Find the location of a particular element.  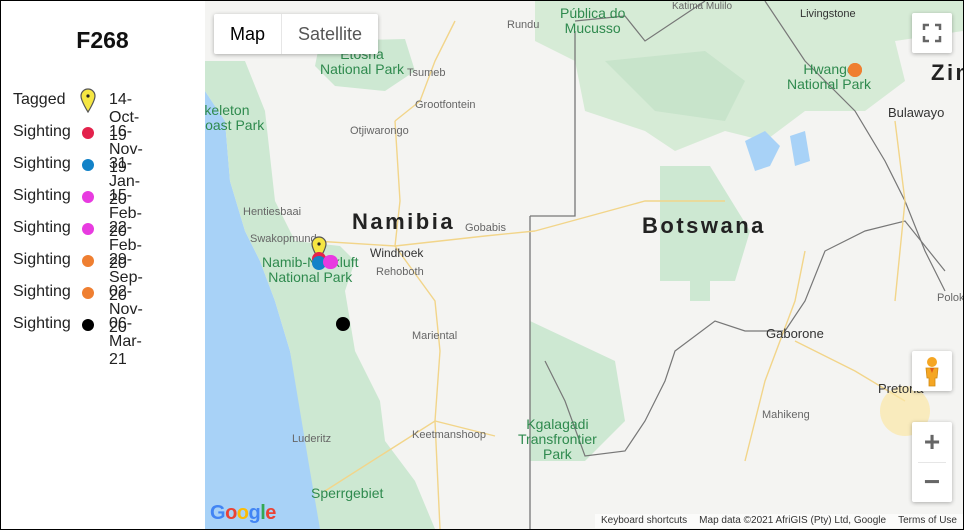

red-dot-icon is located at coordinates (88, 133).